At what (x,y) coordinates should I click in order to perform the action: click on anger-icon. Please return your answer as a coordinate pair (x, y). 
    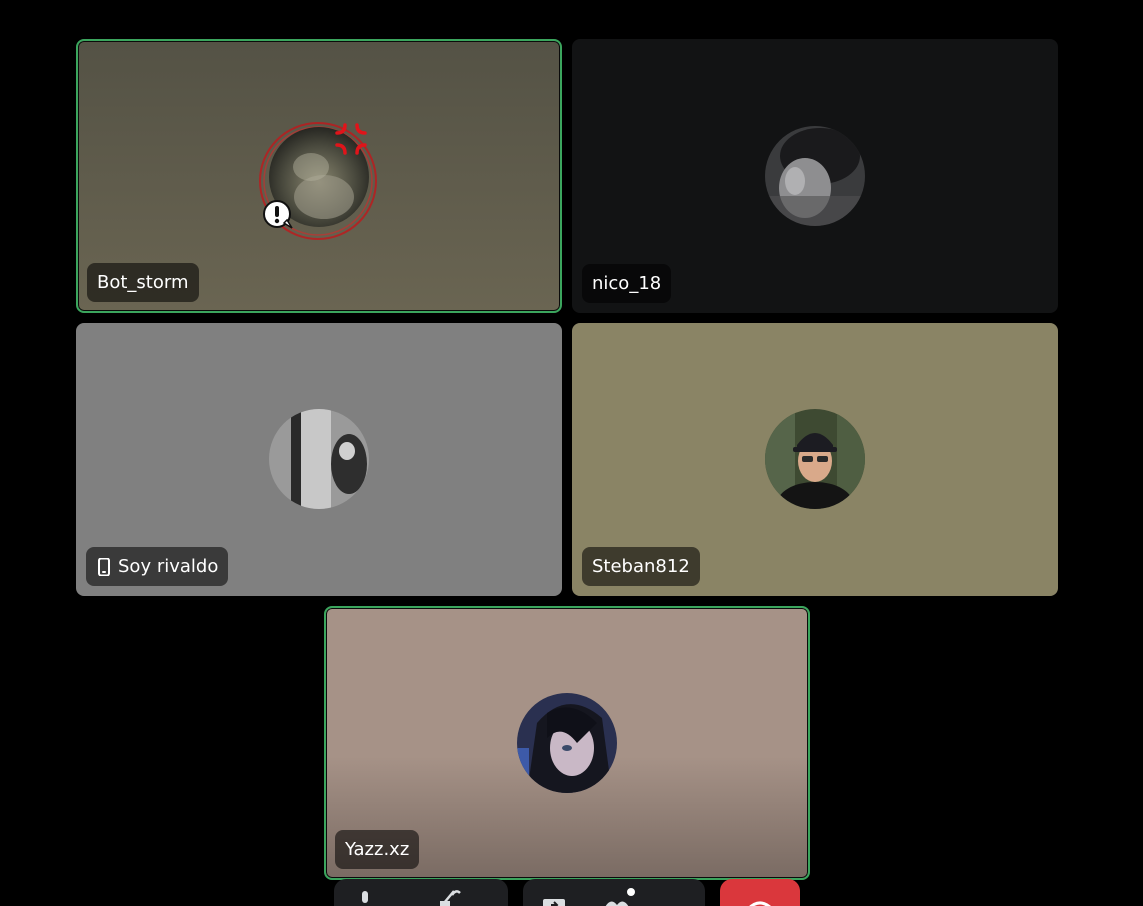
    Looking at the image, I should click on (351, 139).